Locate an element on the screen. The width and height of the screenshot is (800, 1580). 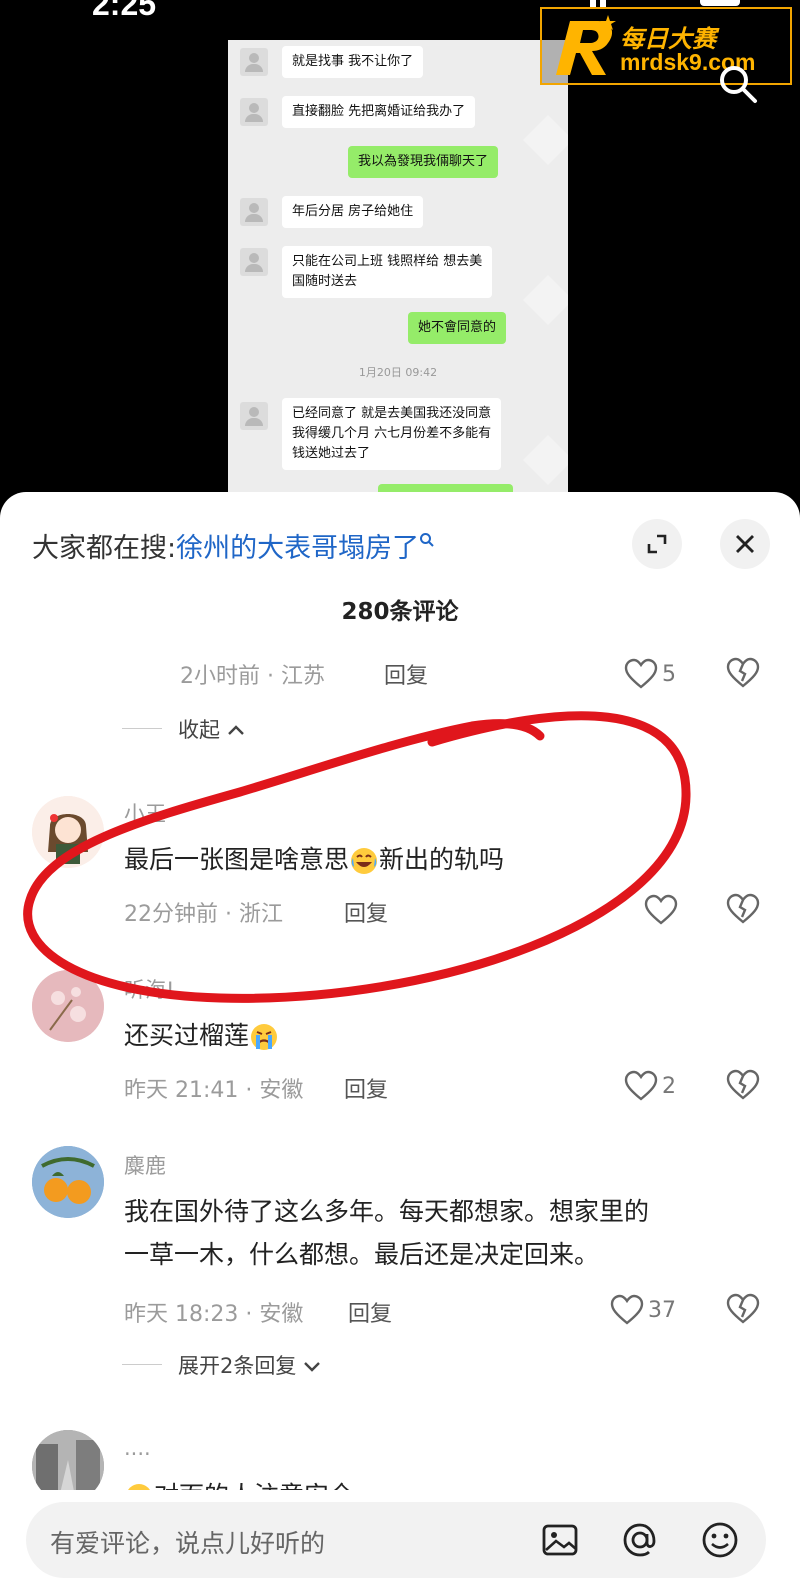
collapse-label: 收起 is located at coordinates (199, 730).